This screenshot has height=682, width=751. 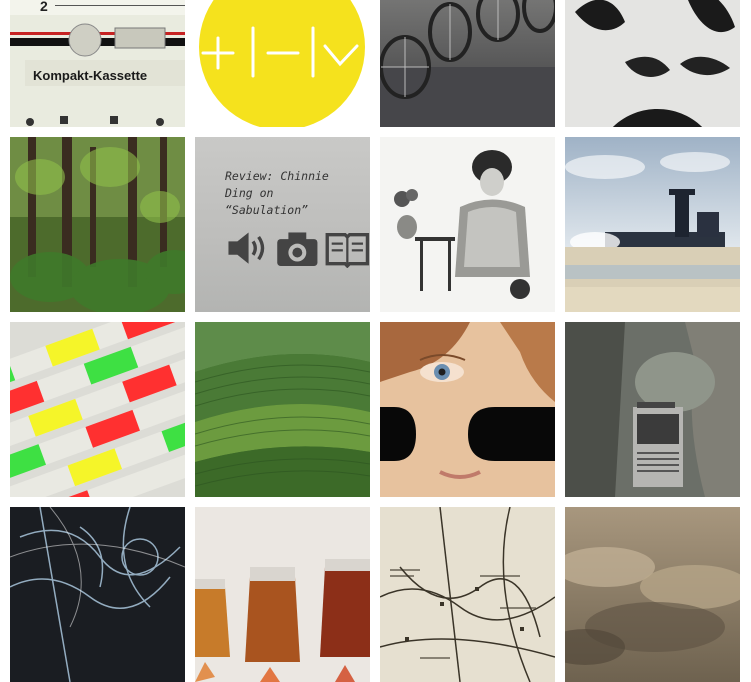 I want to click on review-icons, so click(x=297, y=248).